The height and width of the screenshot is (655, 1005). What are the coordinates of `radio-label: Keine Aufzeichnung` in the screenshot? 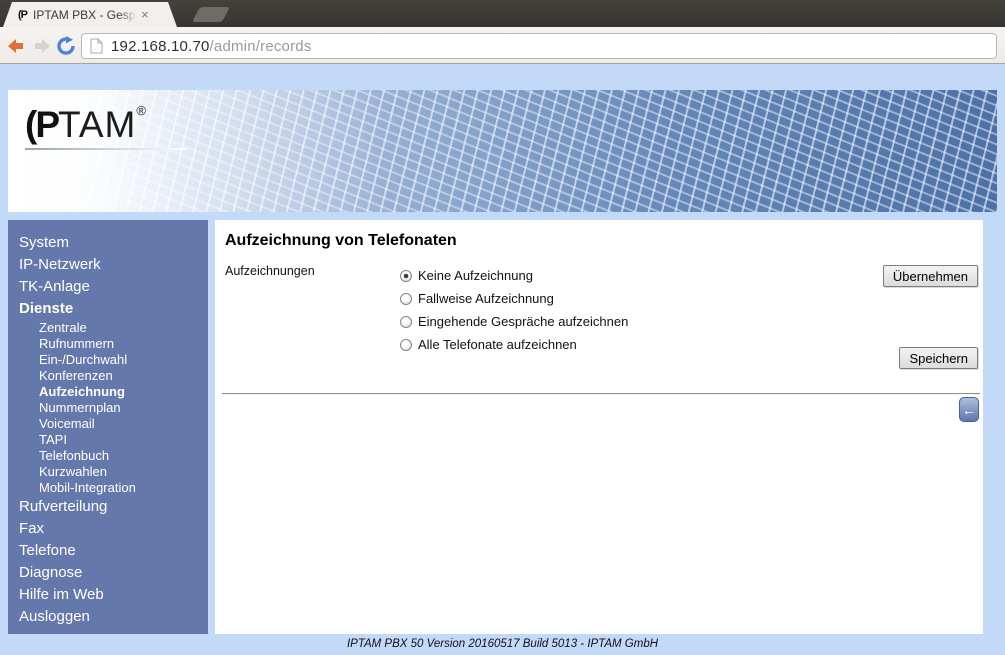 It's located at (475, 275).